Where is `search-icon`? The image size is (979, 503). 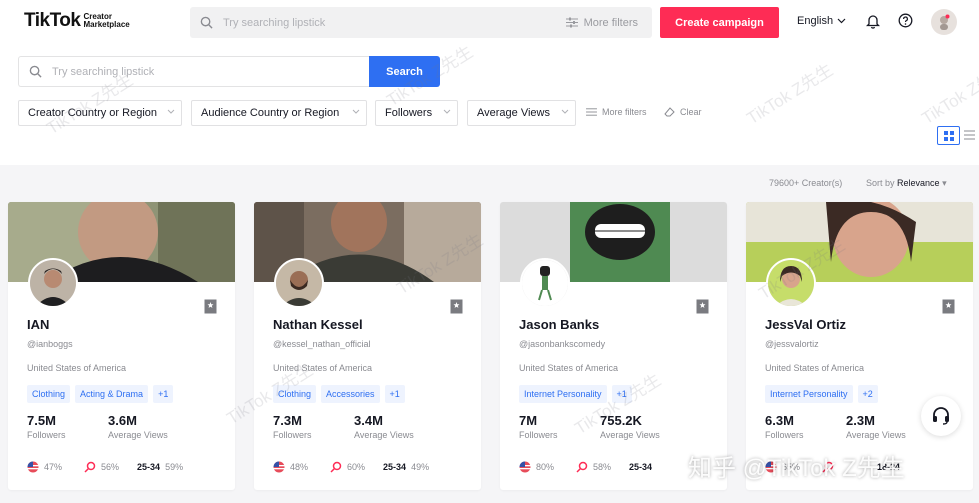 search-icon is located at coordinates (35, 71).